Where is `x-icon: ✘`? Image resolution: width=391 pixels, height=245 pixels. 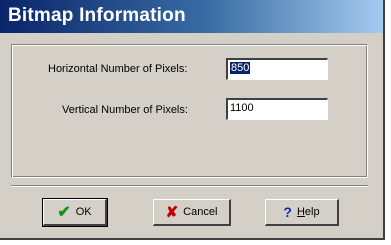 x-icon: ✘ is located at coordinates (172, 212).